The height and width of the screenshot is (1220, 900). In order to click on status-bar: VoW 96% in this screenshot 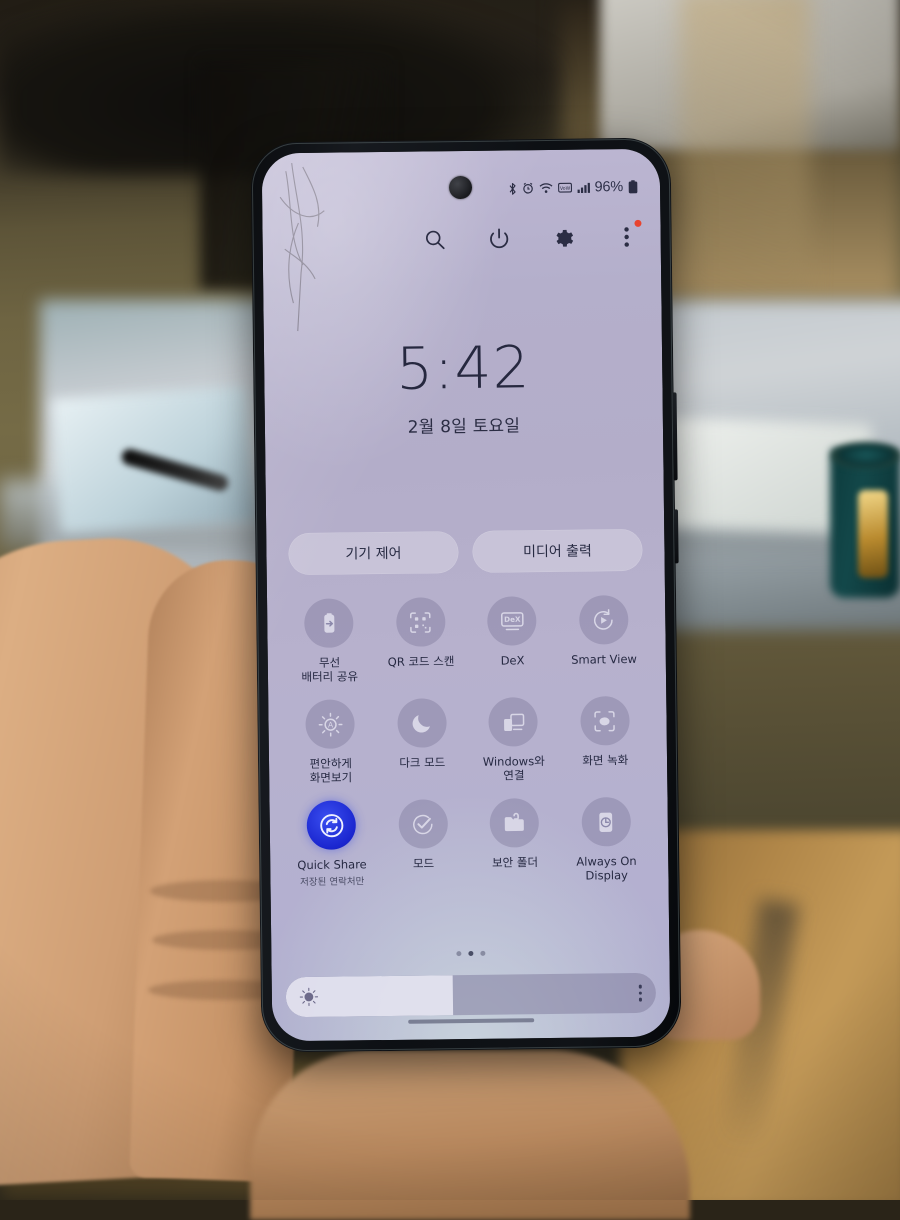, I will do `click(573, 188)`.